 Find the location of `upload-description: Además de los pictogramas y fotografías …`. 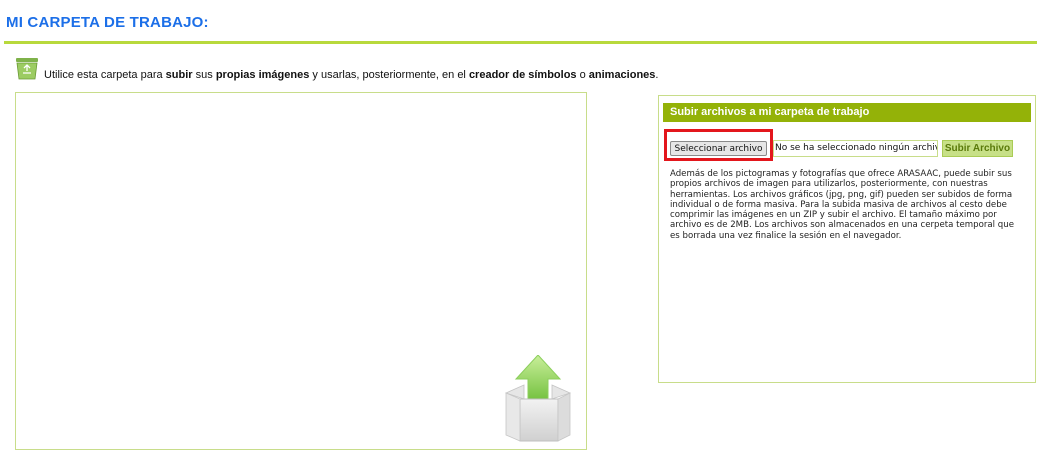

upload-description: Además de los pictogramas y fotografías … is located at coordinates (842, 205).